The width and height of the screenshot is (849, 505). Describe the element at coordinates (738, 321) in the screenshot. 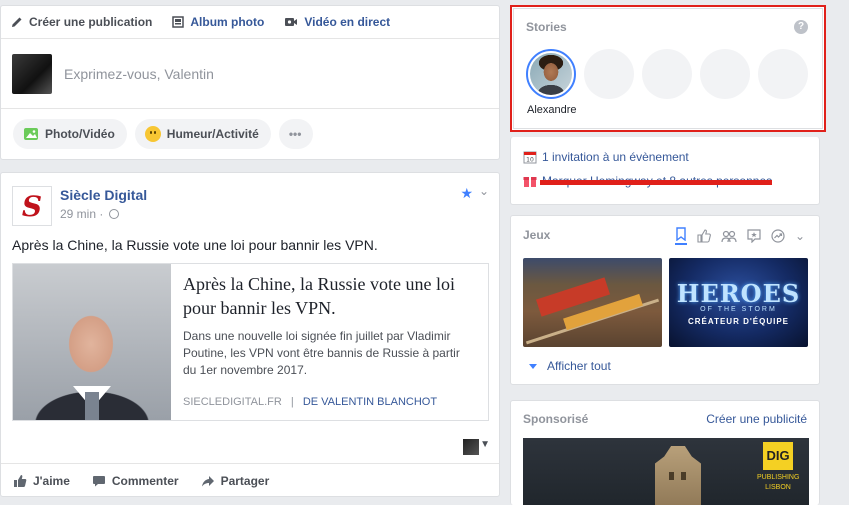

I see `heroes-caption: CRÉATEUR D'ÉQUIPE` at that location.